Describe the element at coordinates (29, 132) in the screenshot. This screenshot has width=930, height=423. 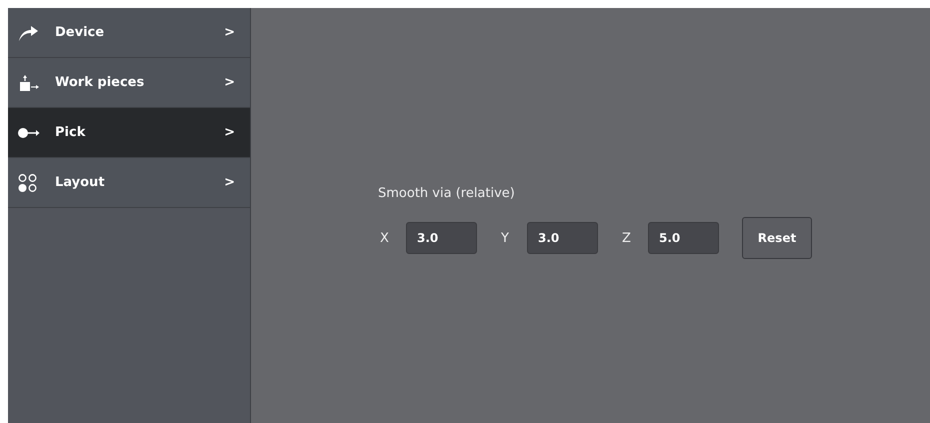
I see `dot-arrow-icon` at that location.